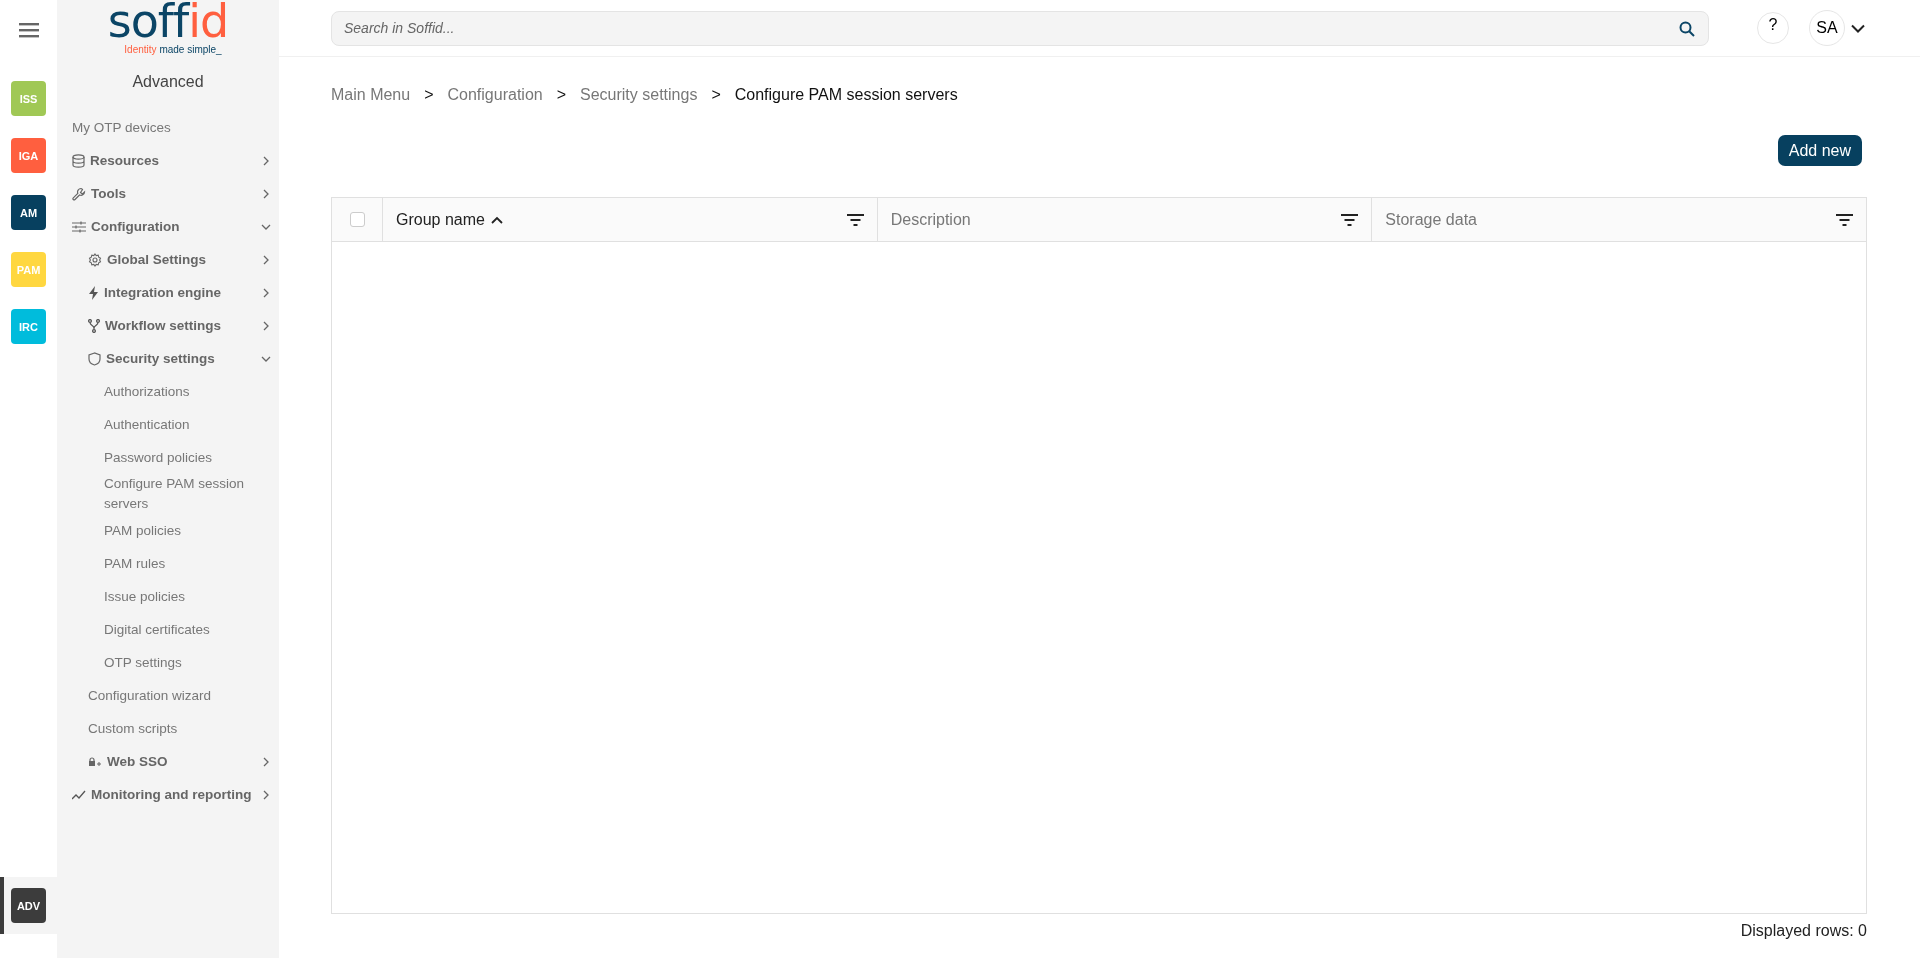  I want to click on menu-item: My OTP devices, so click(168, 127).